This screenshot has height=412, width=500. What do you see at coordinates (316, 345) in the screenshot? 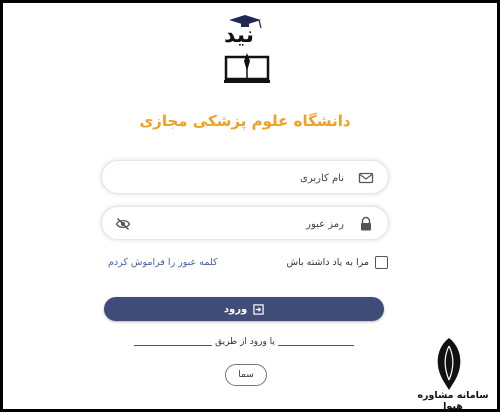
I see `divider-line-right` at bounding box center [316, 345].